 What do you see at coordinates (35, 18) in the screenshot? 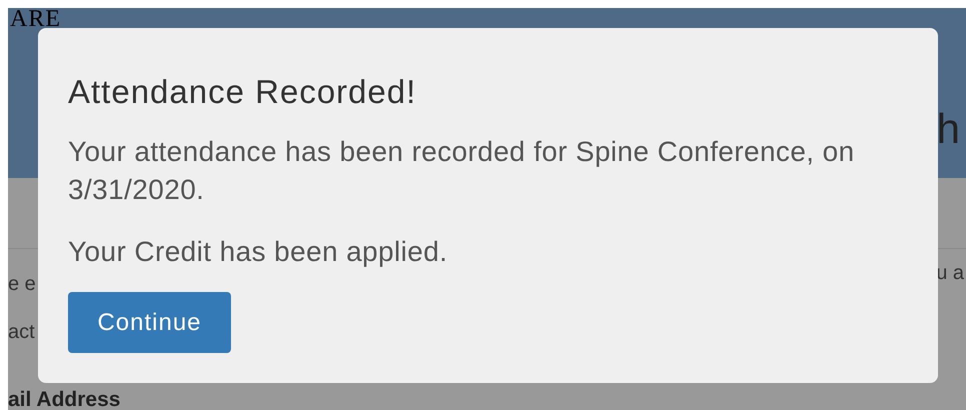
I see `header-text: ARE` at bounding box center [35, 18].